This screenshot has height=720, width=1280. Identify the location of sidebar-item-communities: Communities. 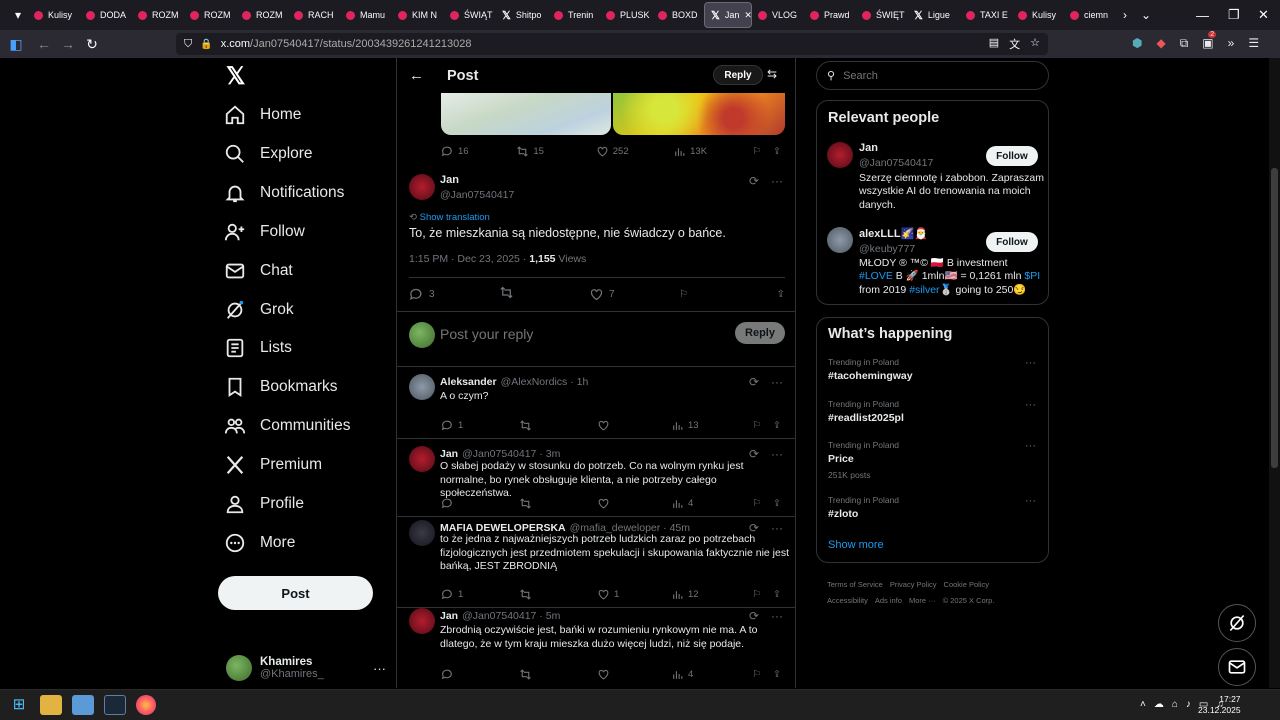
(309, 426).